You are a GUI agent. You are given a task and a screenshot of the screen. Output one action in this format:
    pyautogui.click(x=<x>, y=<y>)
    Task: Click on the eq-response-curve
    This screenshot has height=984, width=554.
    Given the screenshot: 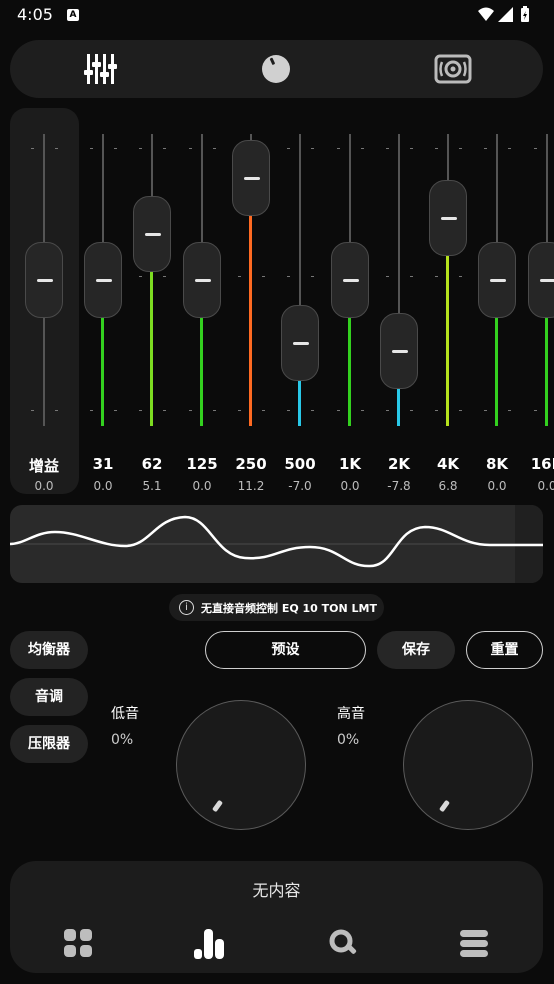 What is the action you would take?
    pyautogui.click(x=276, y=544)
    